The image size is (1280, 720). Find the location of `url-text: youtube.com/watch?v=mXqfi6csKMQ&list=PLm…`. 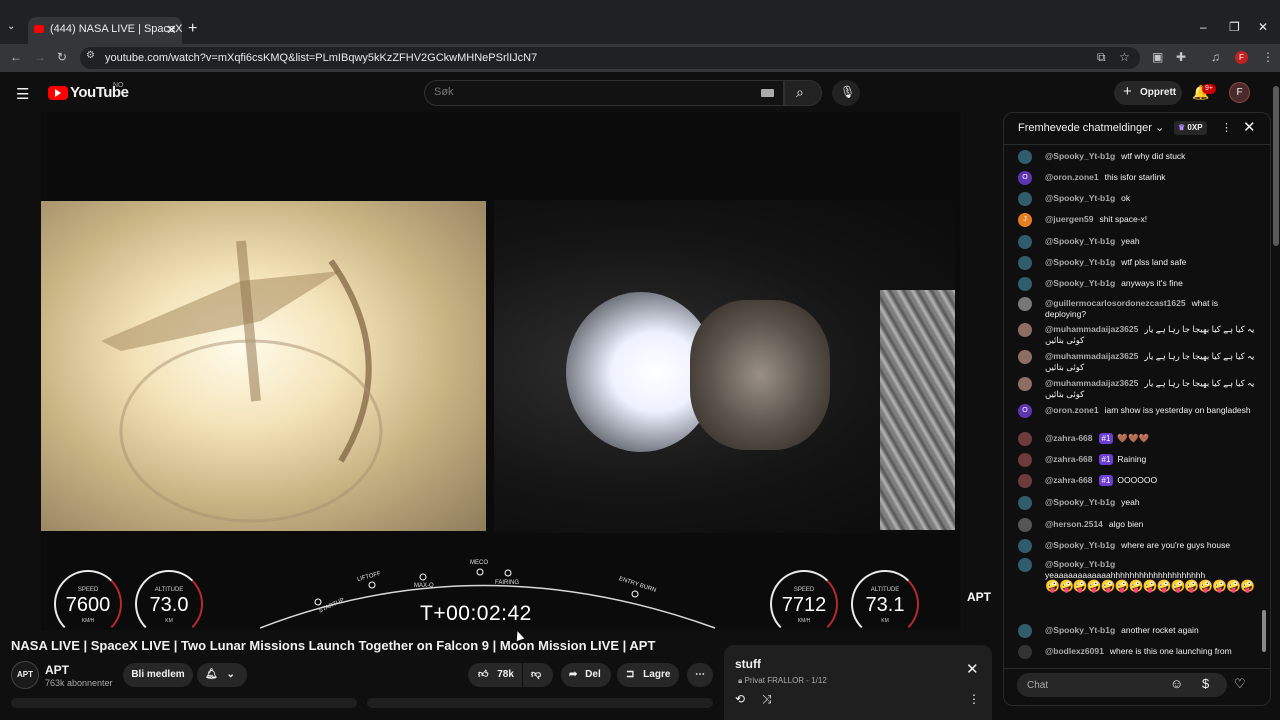

url-text: youtube.com/watch?v=mXqfi6csKMQ&list=PLm… is located at coordinates (321, 58).